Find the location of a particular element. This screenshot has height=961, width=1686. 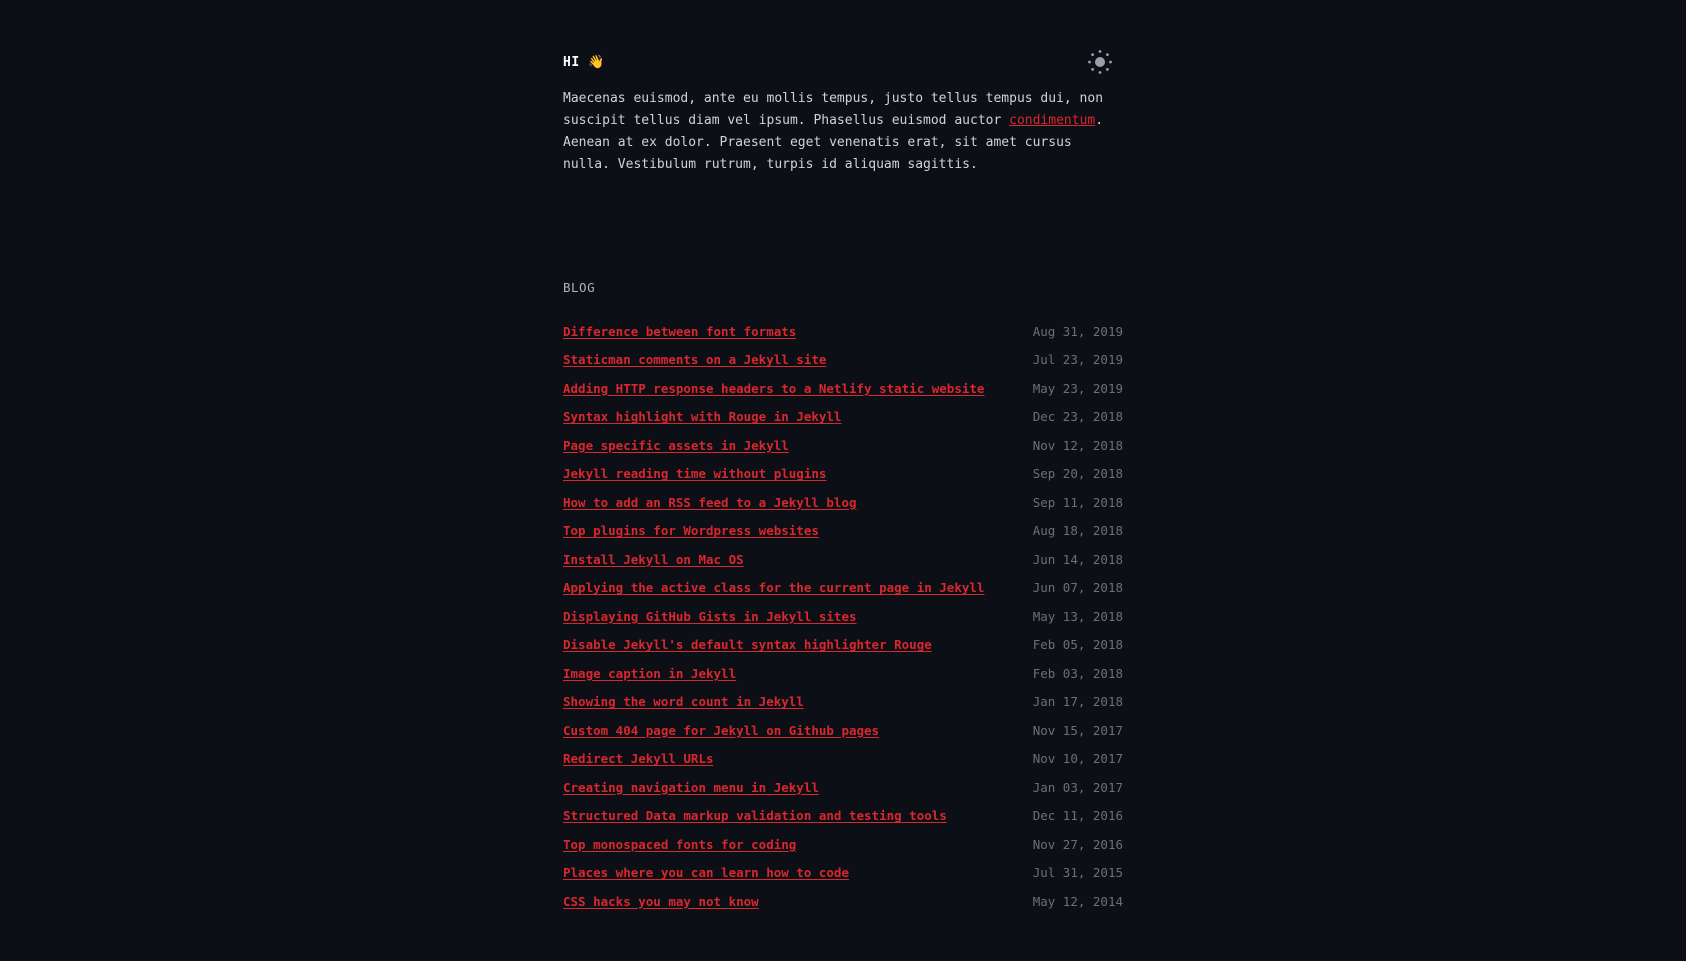

post-link: Redirect Jekyll URLs is located at coordinates (638, 758).